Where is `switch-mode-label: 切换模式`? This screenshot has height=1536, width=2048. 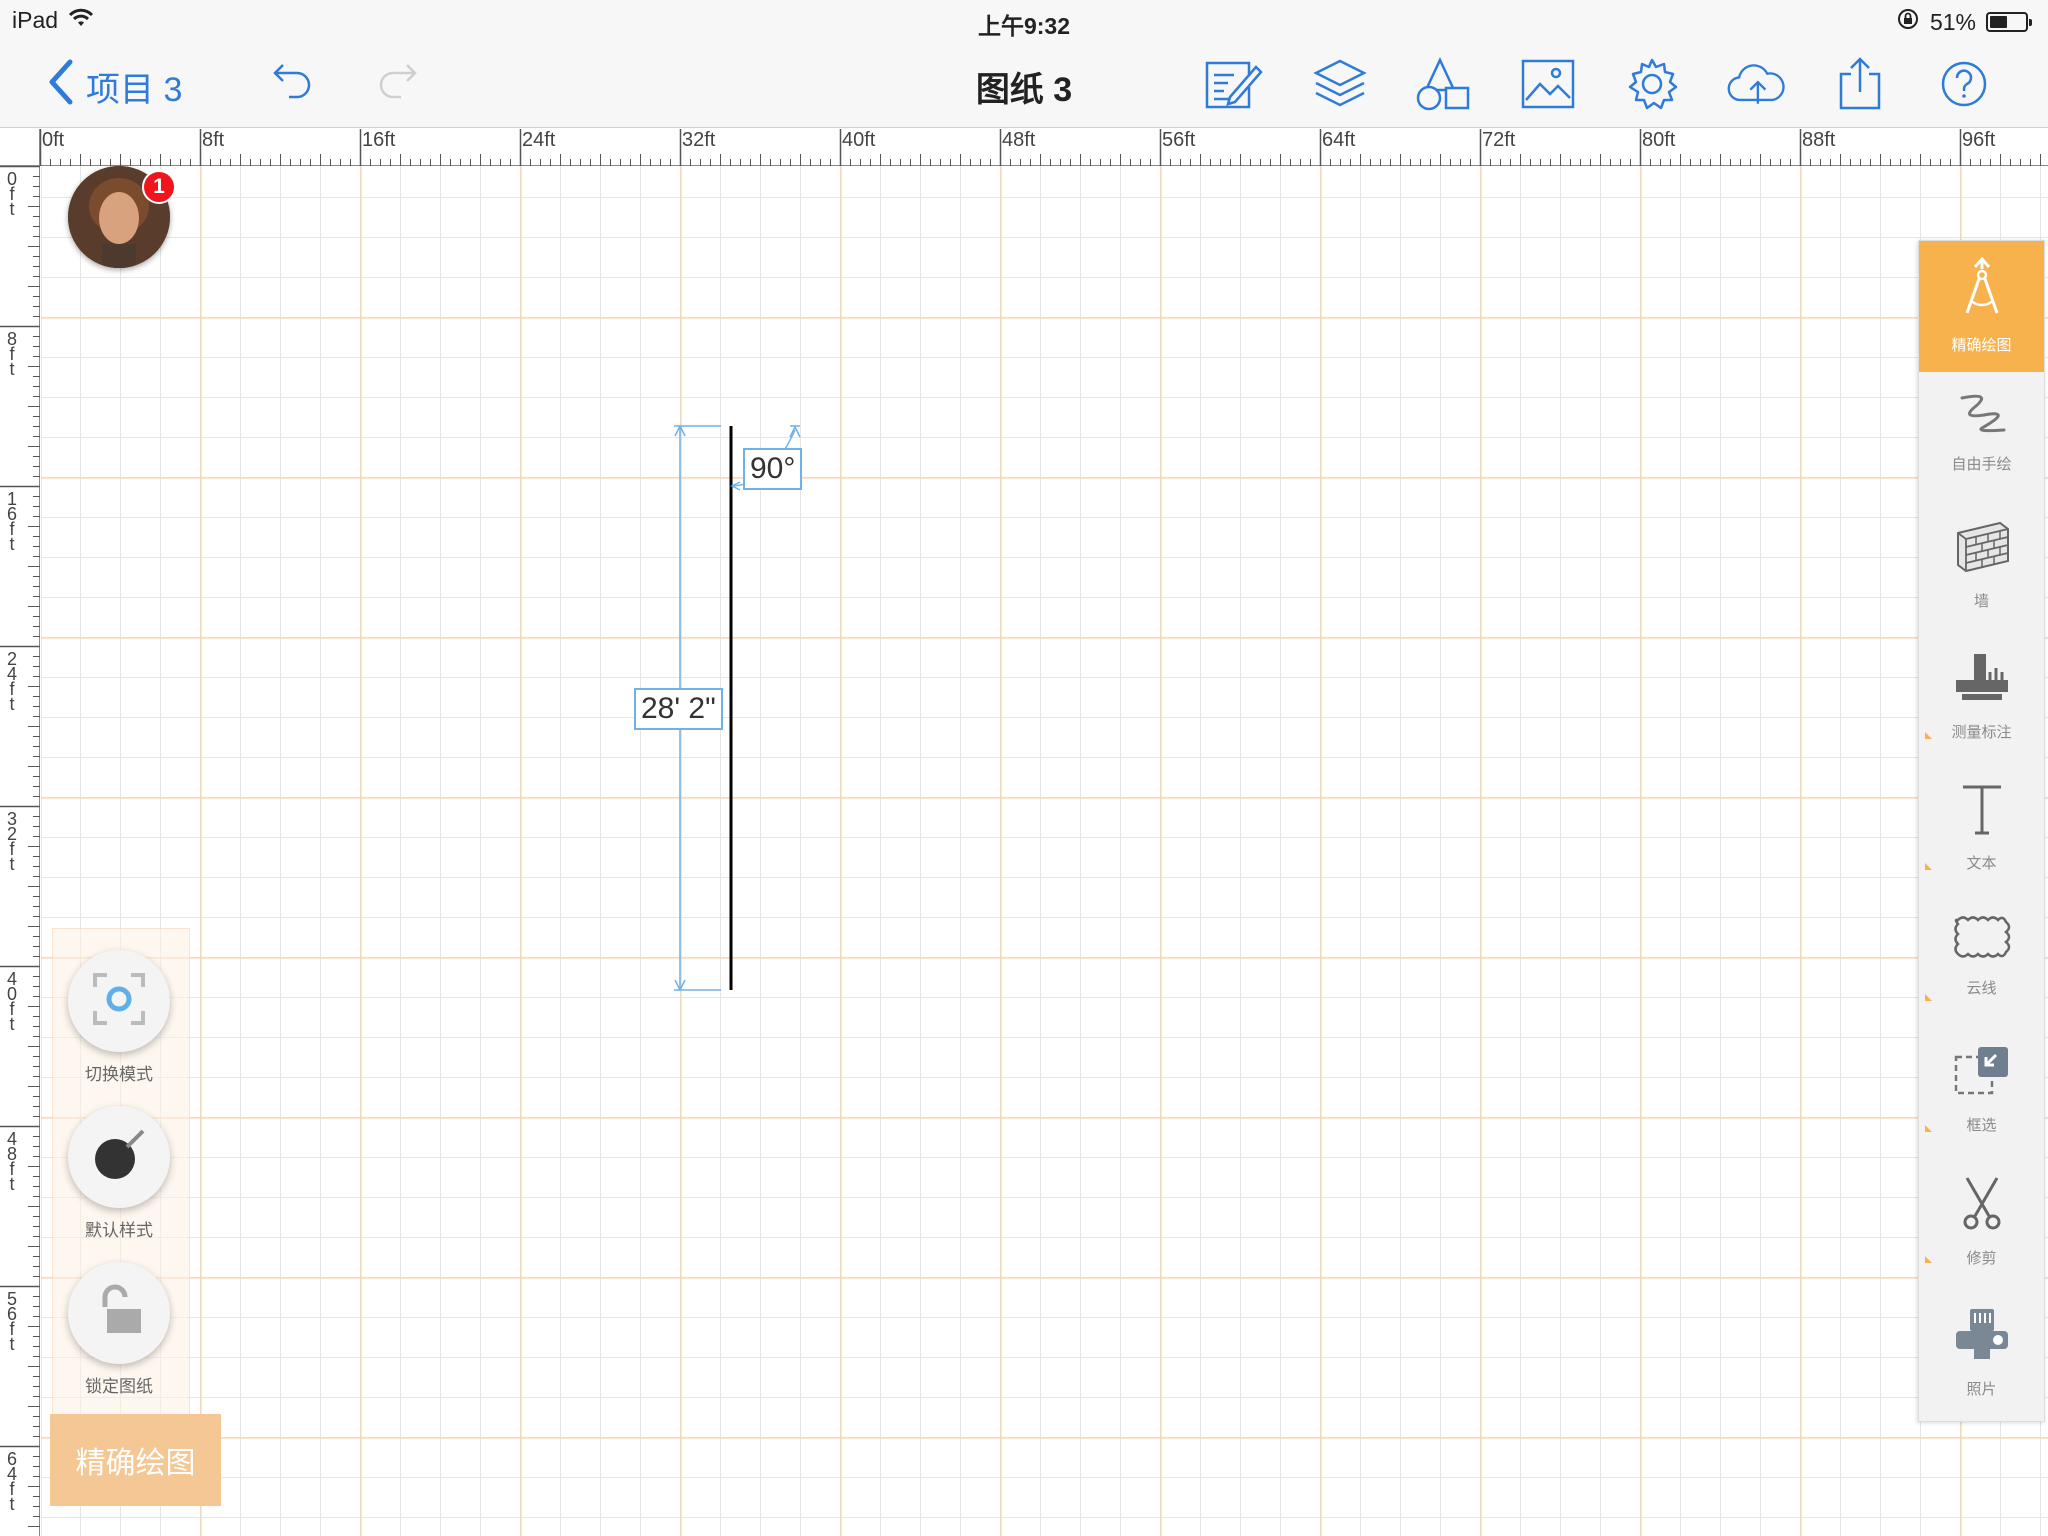 switch-mode-label: 切换模式 is located at coordinates (119, 1074).